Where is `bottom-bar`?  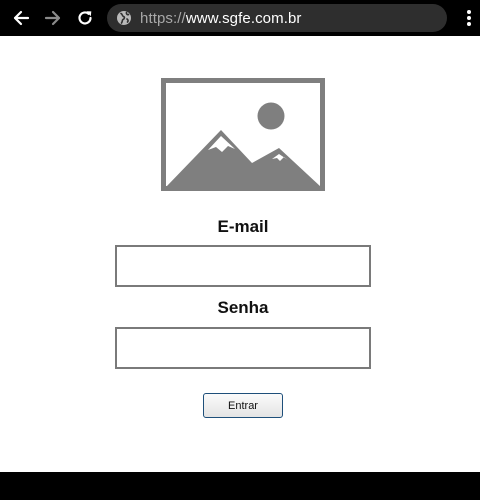
bottom-bar is located at coordinates (240, 486).